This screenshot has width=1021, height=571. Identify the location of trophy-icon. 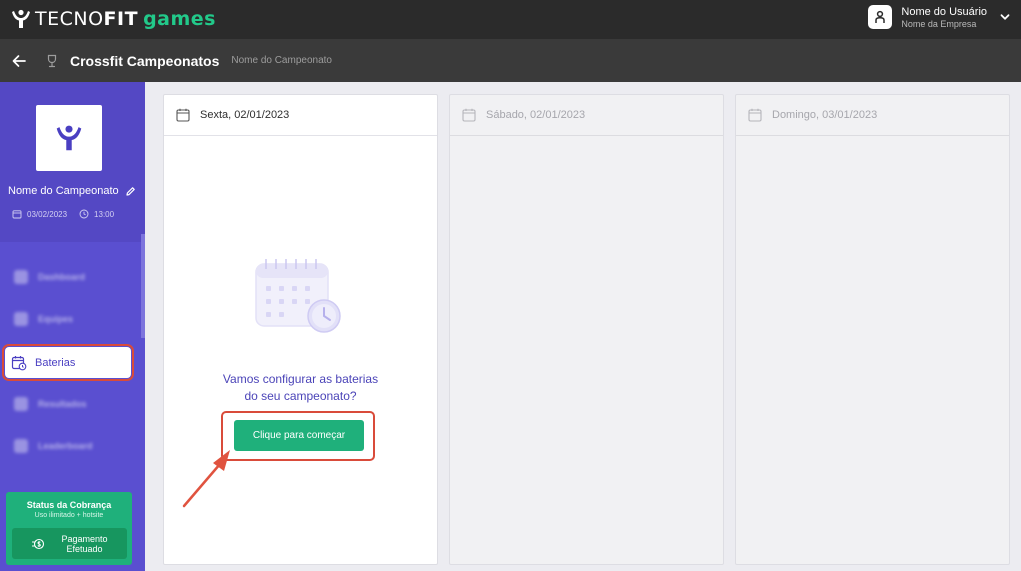
(52, 60).